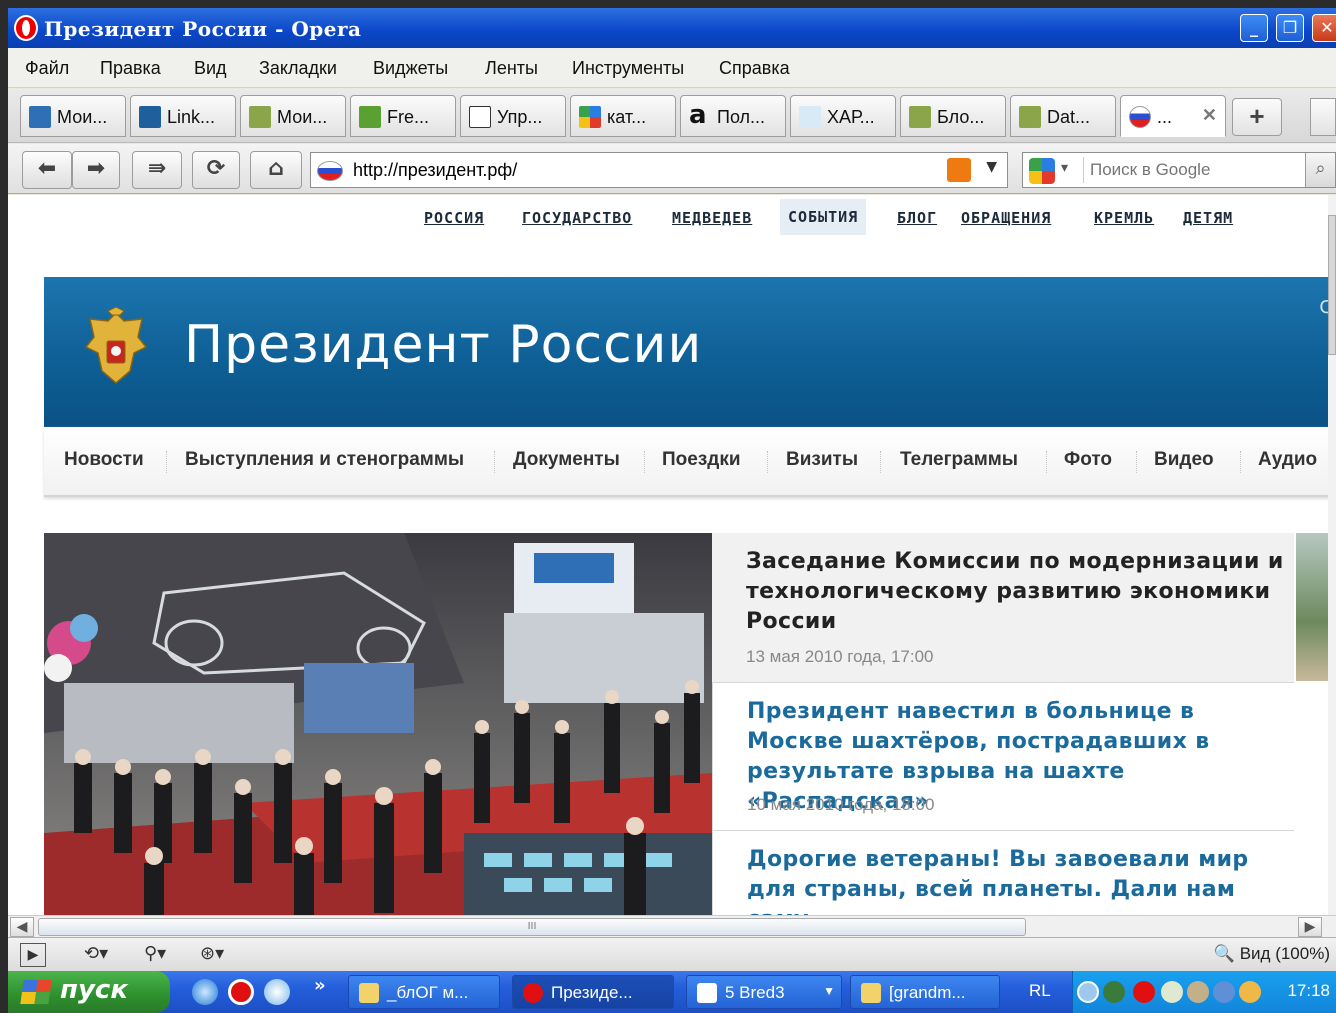 The width and height of the screenshot is (1336, 1013). Describe the element at coordinates (1308, 991) in the screenshot. I see `clock: 17:18` at that location.